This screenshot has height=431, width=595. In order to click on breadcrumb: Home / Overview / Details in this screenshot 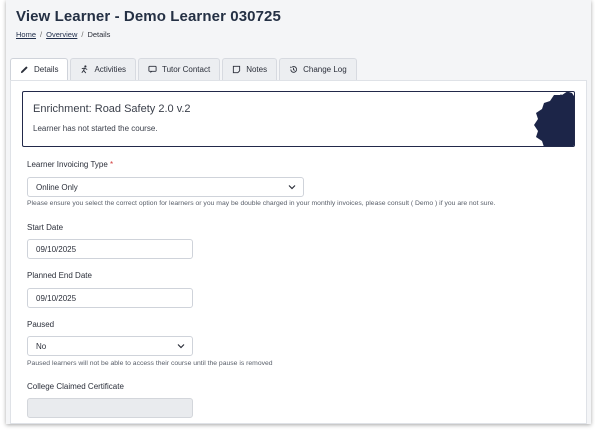, I will do `click(63, 34)`.